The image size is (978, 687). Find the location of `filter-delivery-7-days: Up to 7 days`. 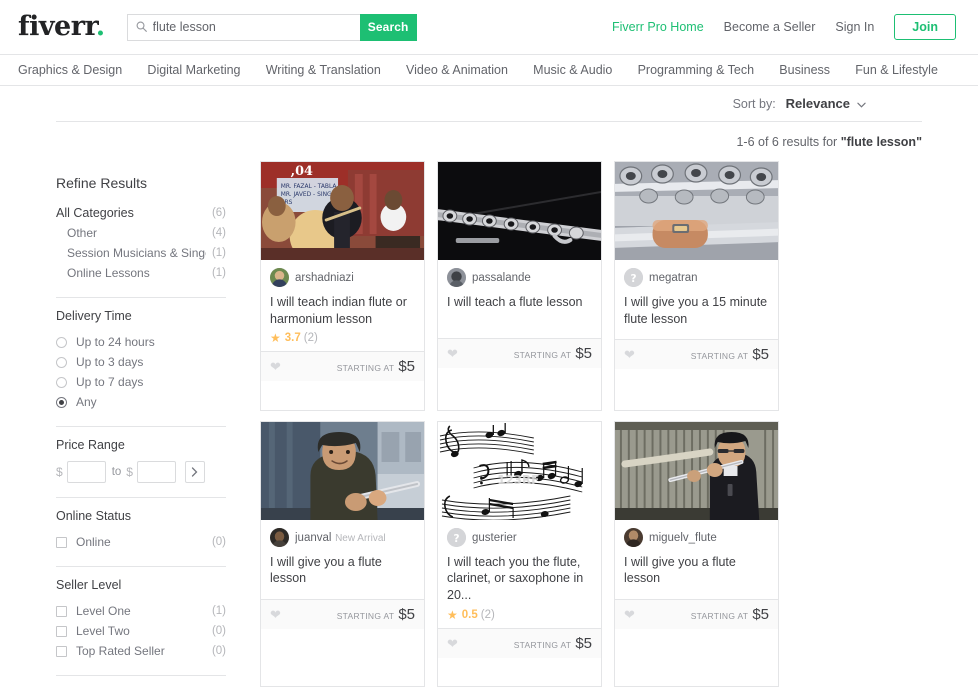

filter-delivery-7-days: Up to 7 days is located at coordinates (141, 382).